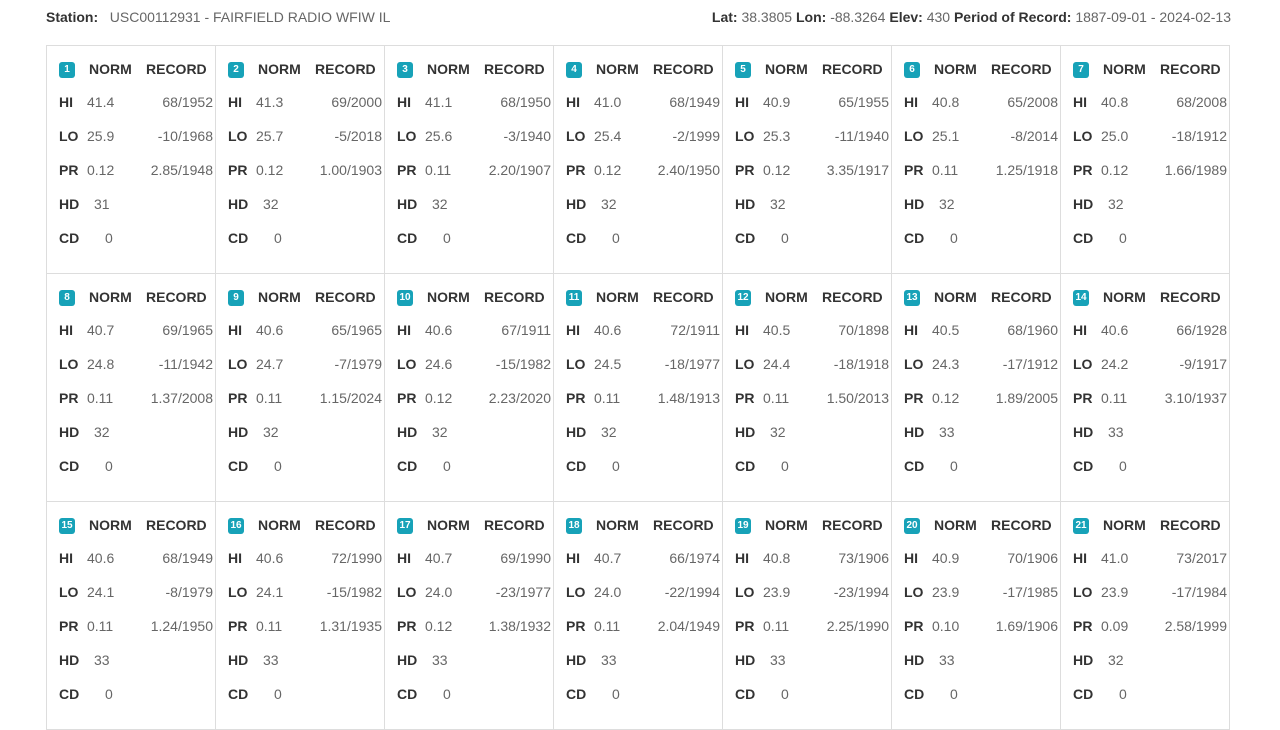 Image resolution: width=1280 pixels, height=730 pixels. I want to click on lo-record: -15/1982, so click(354, 592).